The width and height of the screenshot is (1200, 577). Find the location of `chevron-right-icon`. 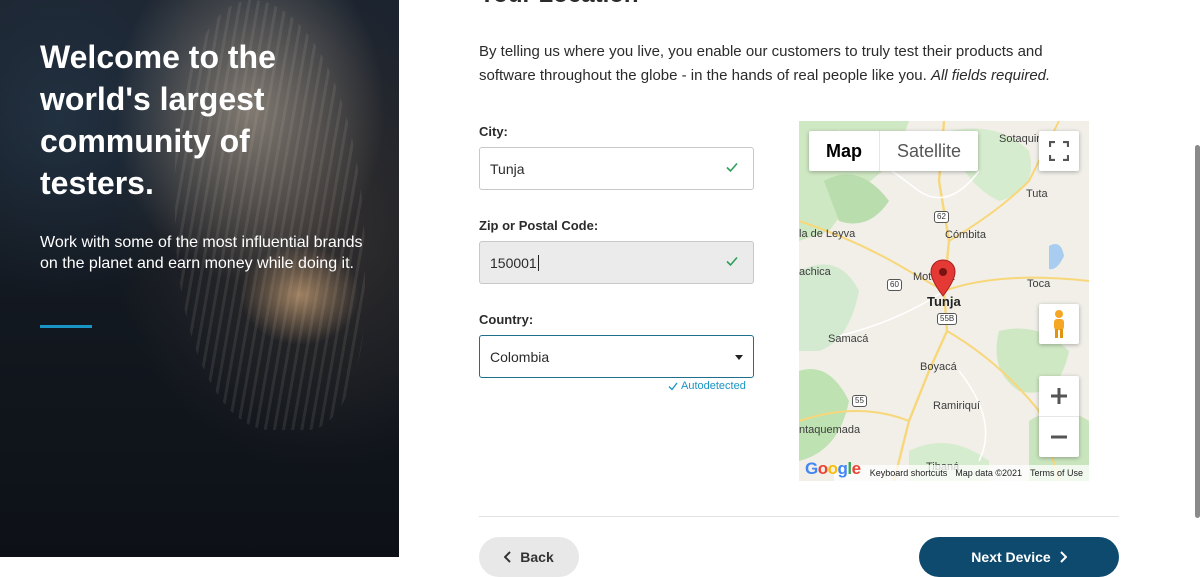

chevron-right-icon is located at coordinates (1063, 557).